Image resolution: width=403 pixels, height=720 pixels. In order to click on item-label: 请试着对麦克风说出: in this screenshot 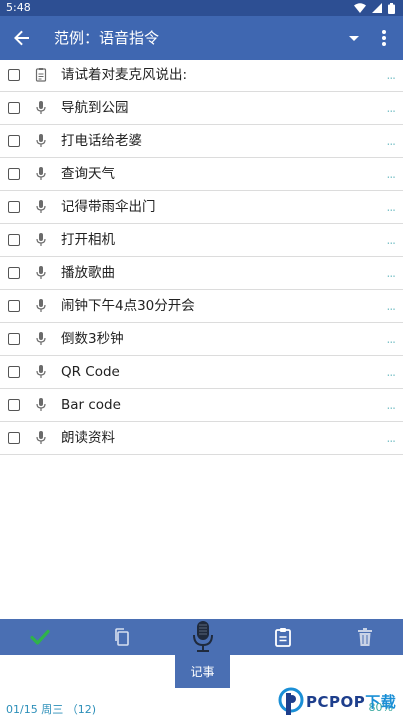, I will do `click(124, 75)`.